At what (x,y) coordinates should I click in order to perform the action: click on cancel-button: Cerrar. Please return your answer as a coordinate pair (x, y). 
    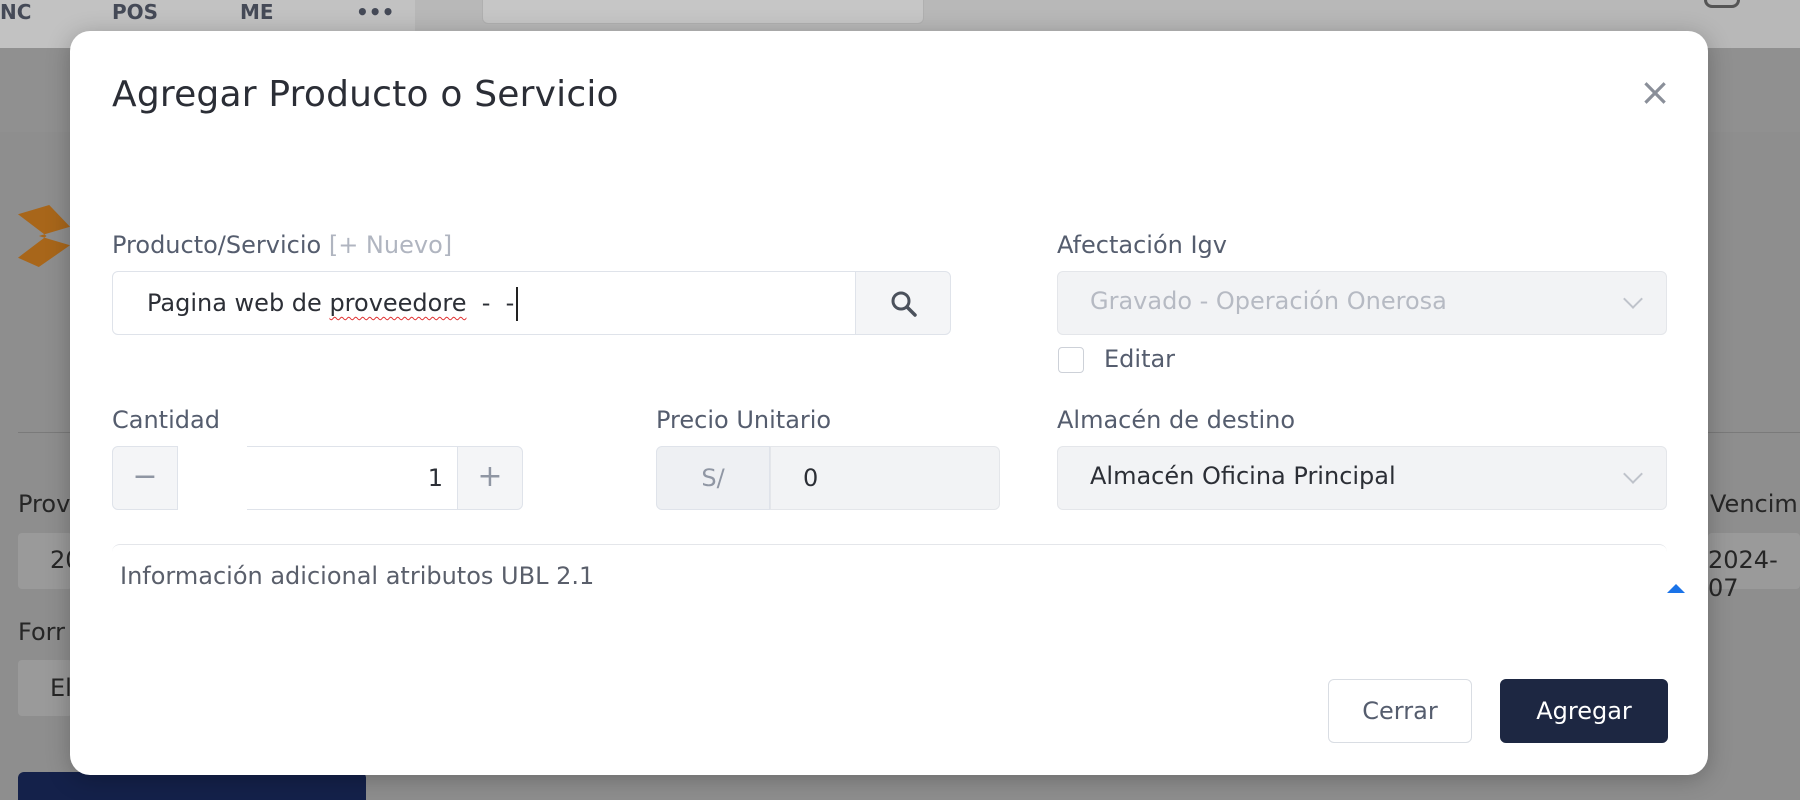
    Looking at the image, I should click on (1400, 711).